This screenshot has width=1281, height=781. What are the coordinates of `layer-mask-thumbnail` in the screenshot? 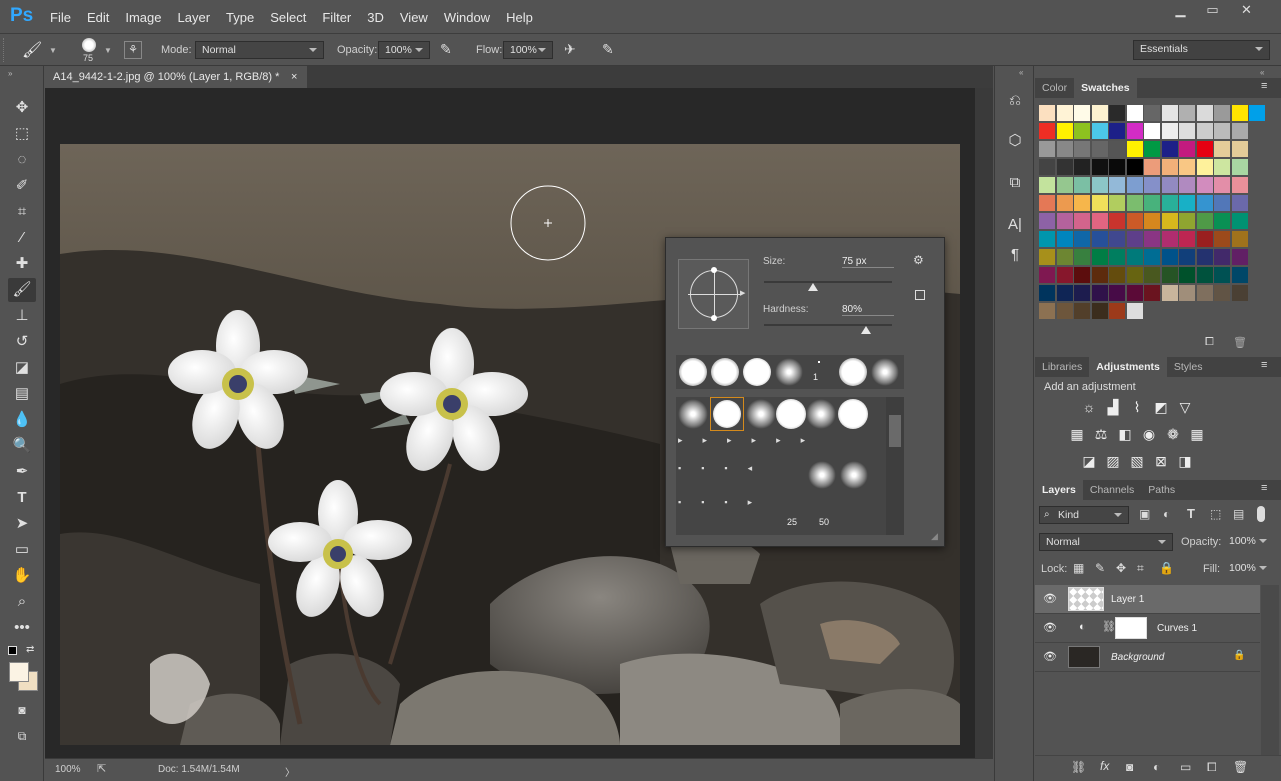 It's located at (1131, 628).